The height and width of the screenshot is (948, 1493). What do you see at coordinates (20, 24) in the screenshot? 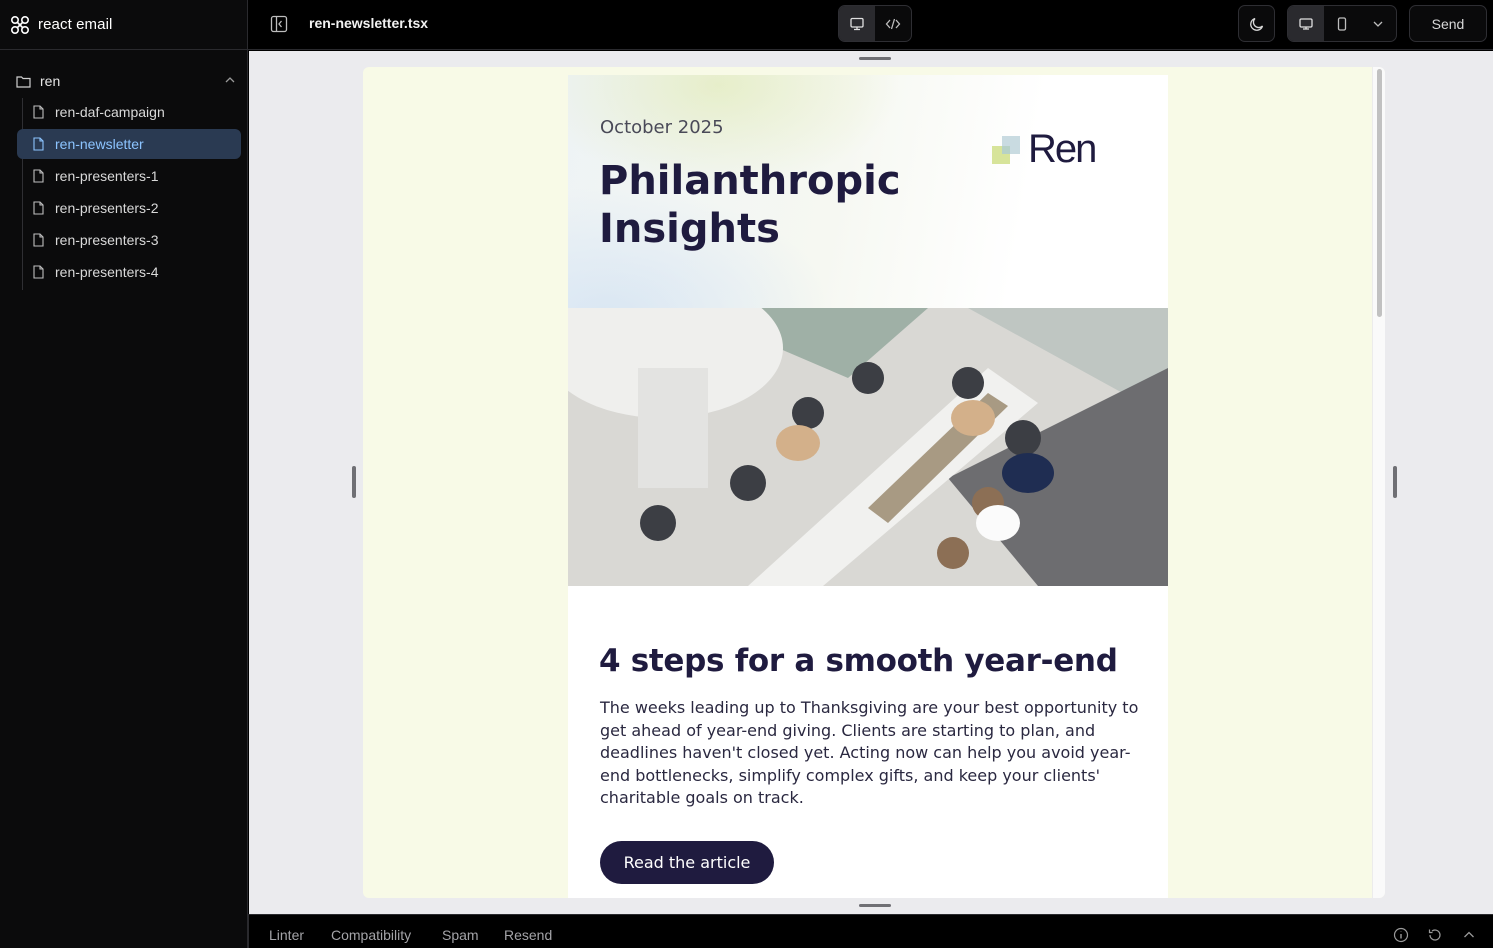
I see `react-logo-icon` at bounding box center [20, 24].